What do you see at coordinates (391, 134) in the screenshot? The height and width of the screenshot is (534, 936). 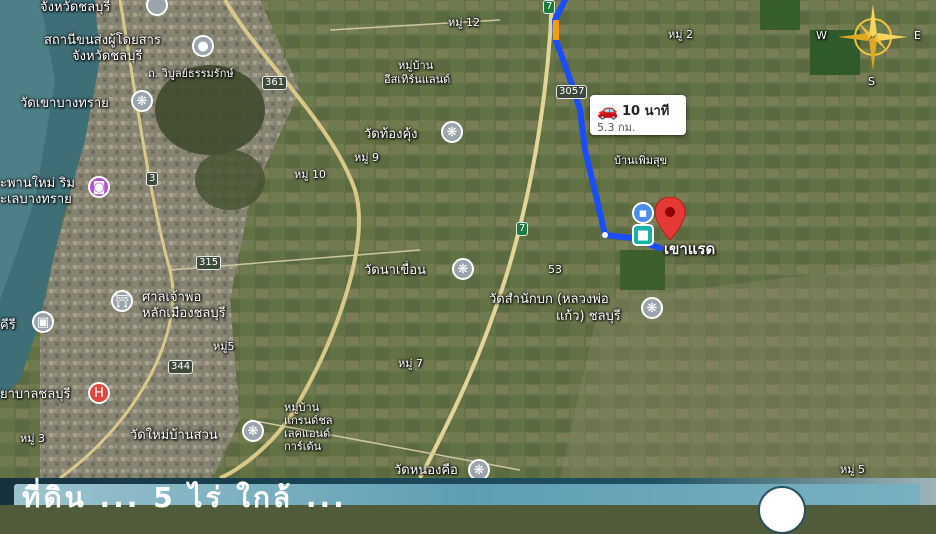 I see `label-wat-thong-khung: วัดท้องคุ้ง` at bounding box center [391, 134].